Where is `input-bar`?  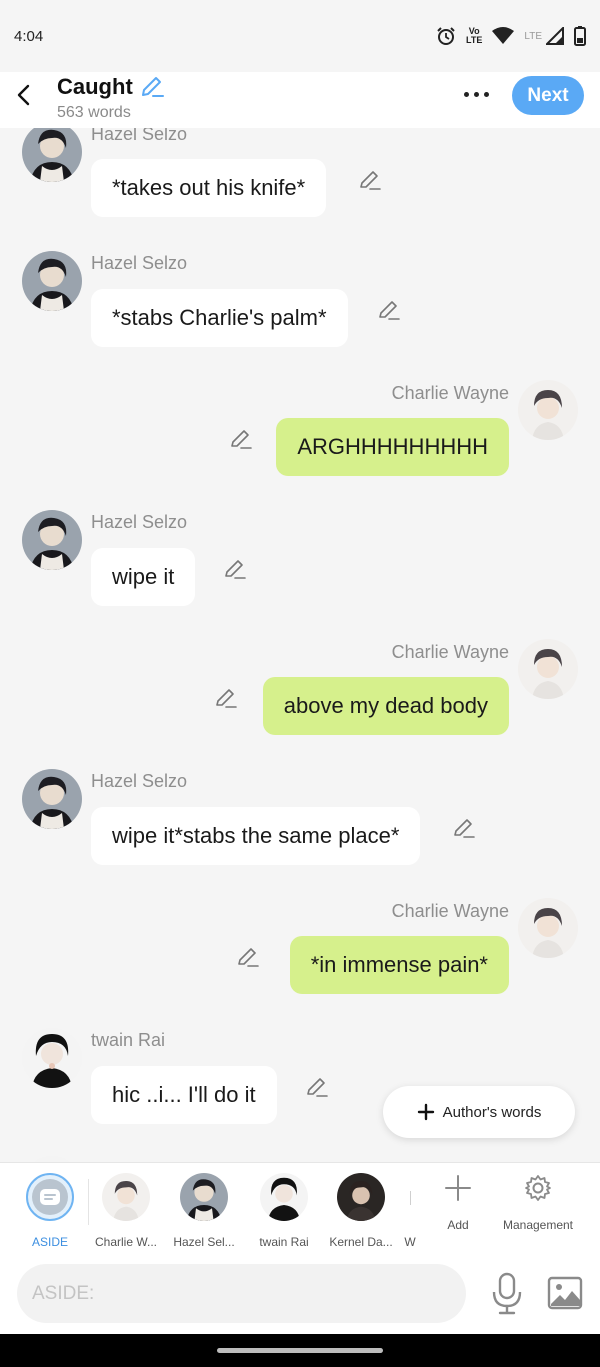
input-bar is located at coordinates (300, 1293).